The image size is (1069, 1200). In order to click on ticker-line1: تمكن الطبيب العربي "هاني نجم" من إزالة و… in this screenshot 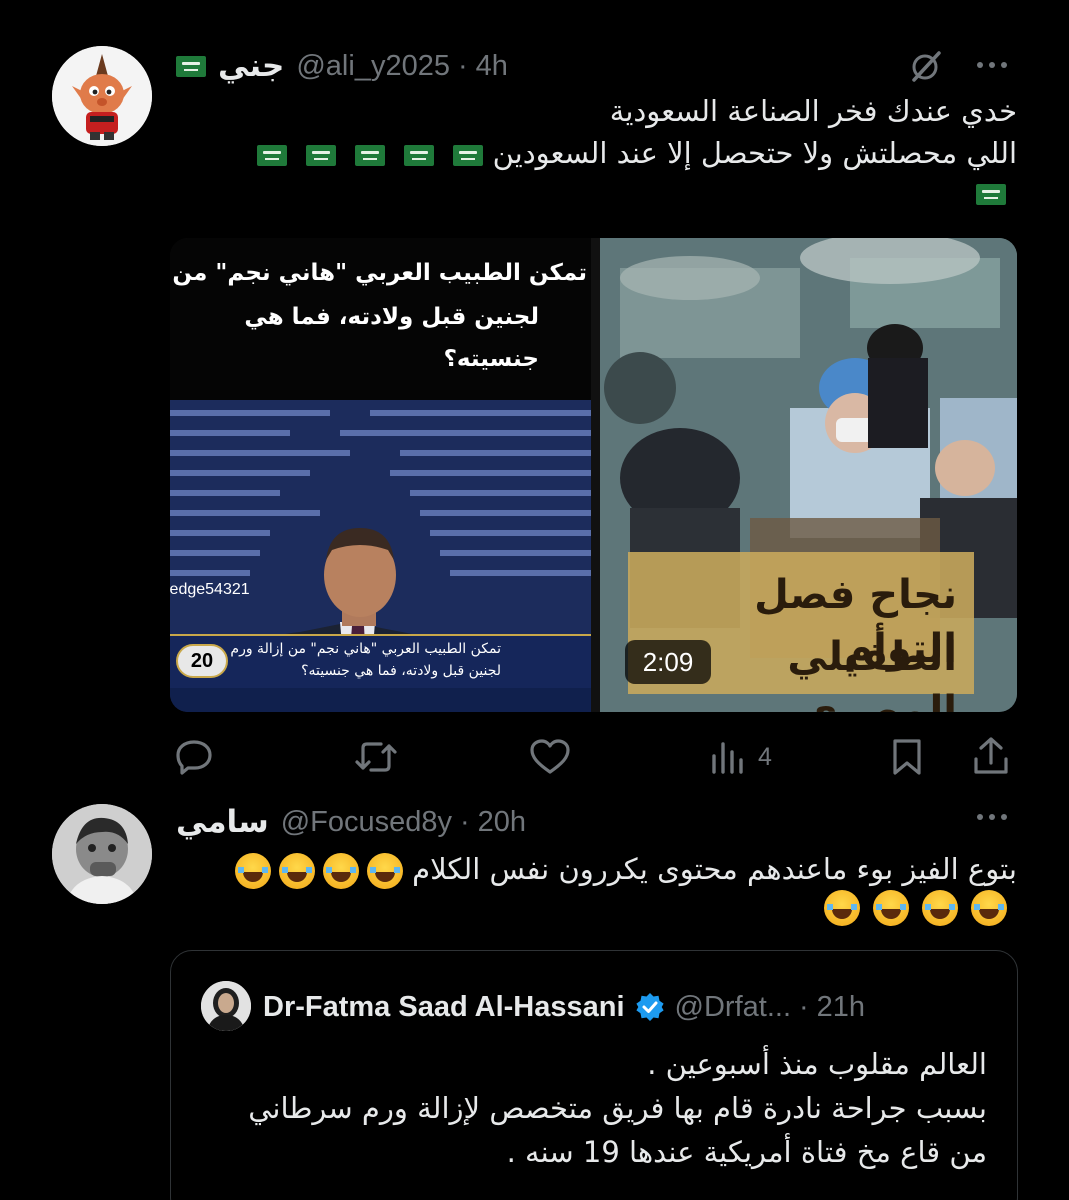, I will do `click(365, 649)`.